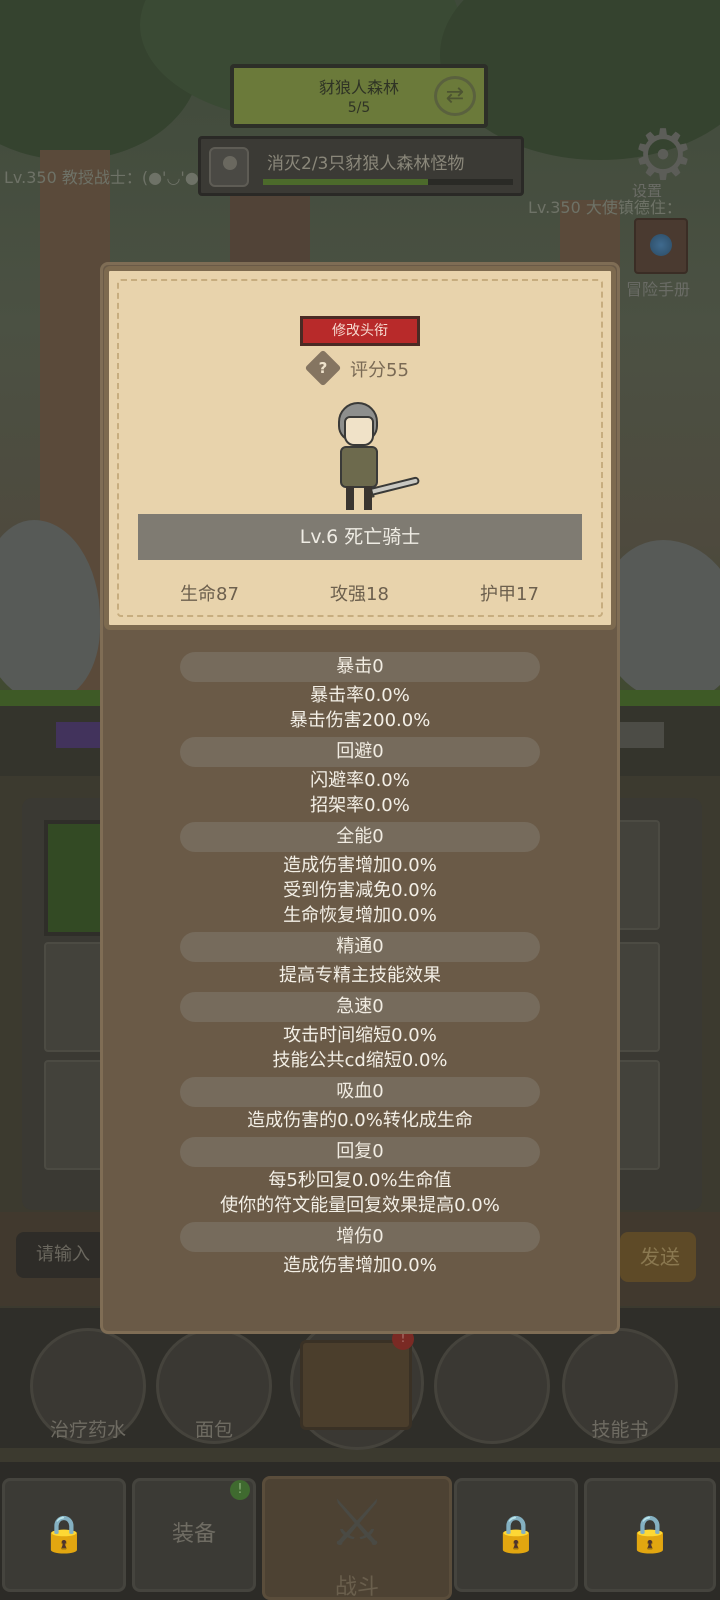  What do you see at coordinates (658, 1257) in the screenshot?
I see `send-button: 发送` at bounding box center [658, 1257].